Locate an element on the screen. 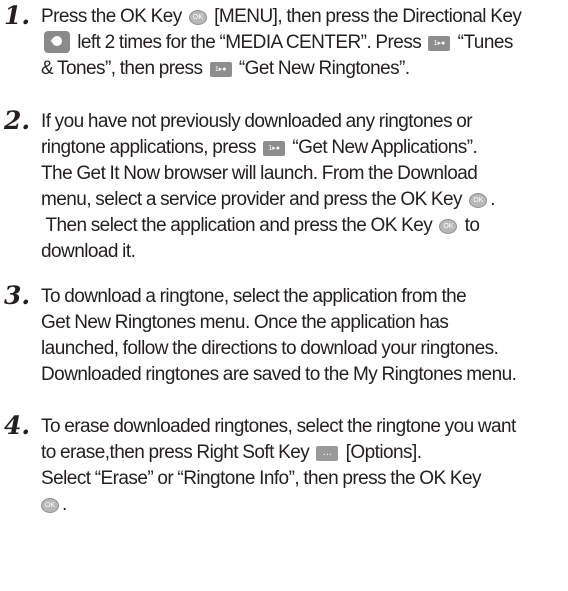 Image resolution: width=568 pixels, height=591 pixels. step-number: 2. is located at coordinates (17, 120).